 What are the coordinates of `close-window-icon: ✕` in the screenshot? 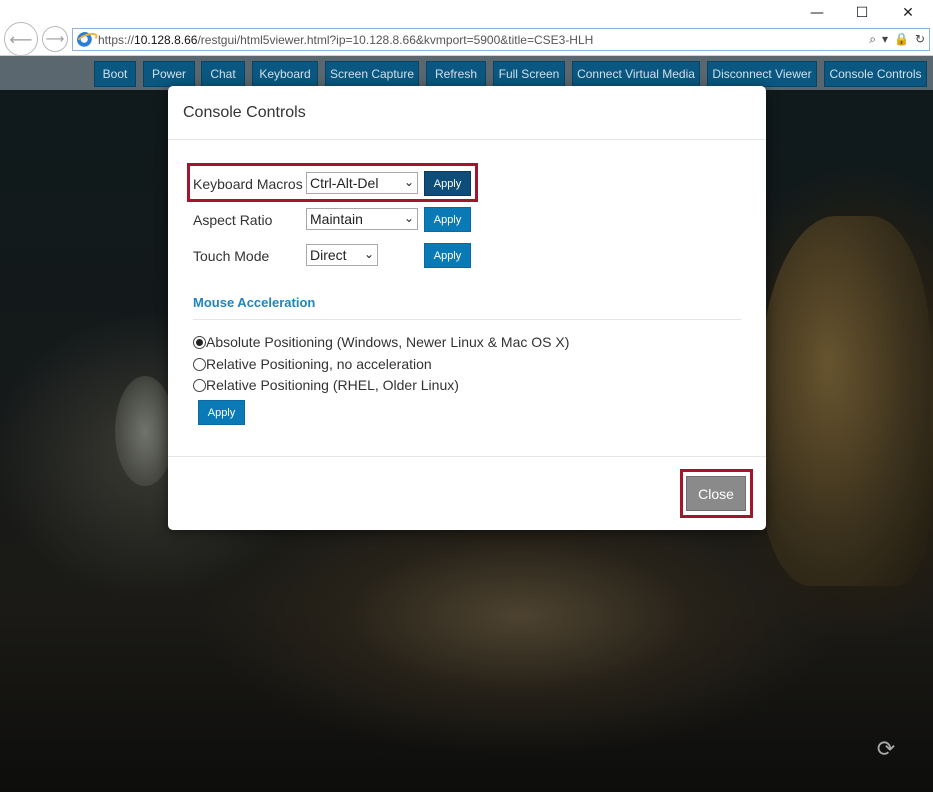 It's located at (908, 13).